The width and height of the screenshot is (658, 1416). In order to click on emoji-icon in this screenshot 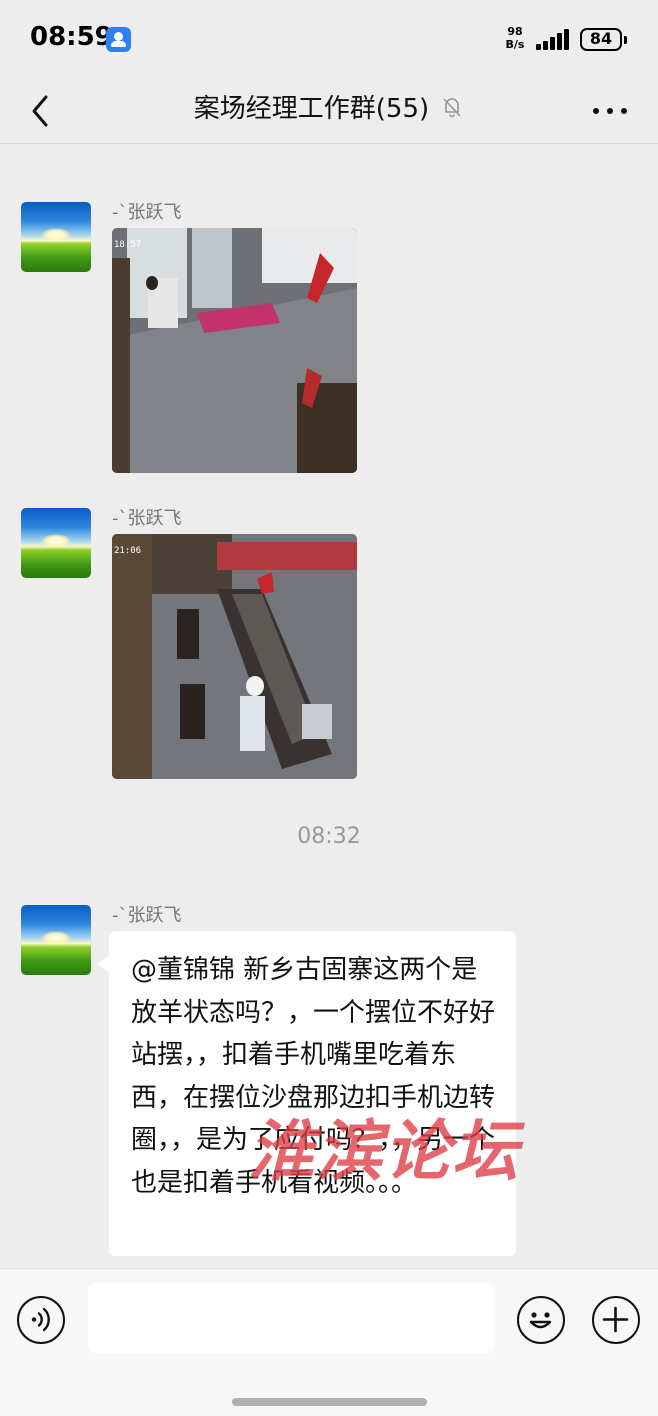, I will do `click(540, 1320)`.